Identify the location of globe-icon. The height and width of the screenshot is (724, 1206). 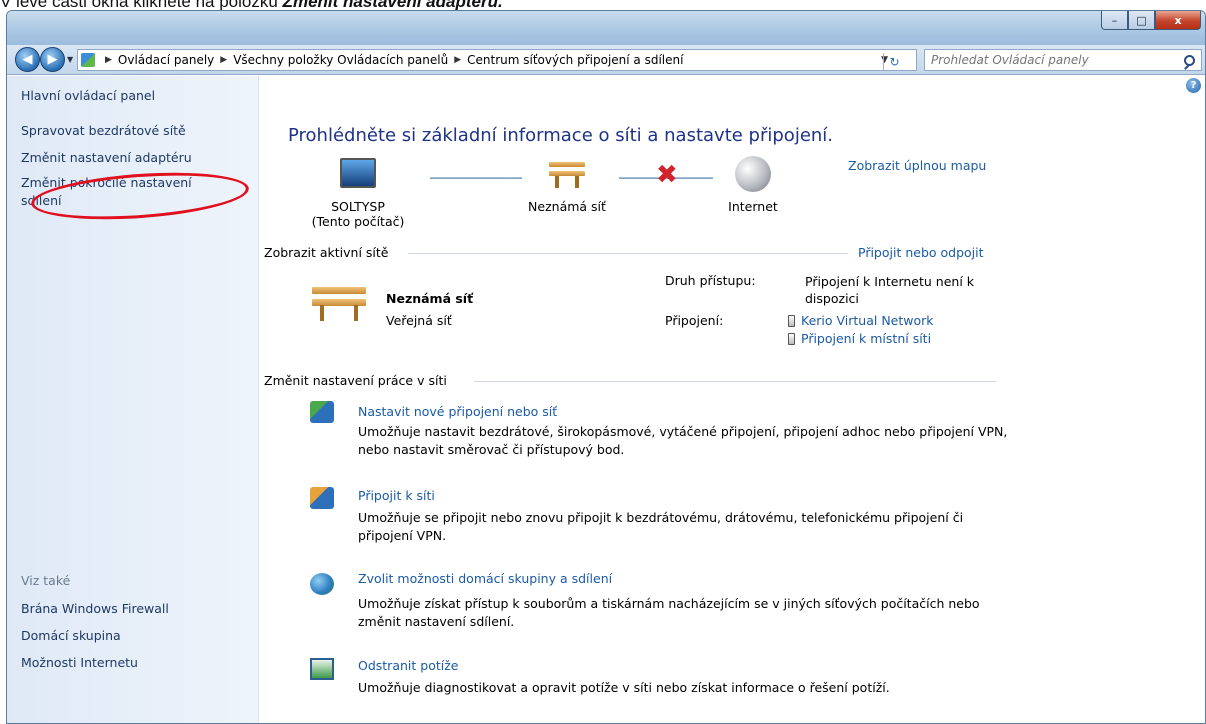
(753, 174).